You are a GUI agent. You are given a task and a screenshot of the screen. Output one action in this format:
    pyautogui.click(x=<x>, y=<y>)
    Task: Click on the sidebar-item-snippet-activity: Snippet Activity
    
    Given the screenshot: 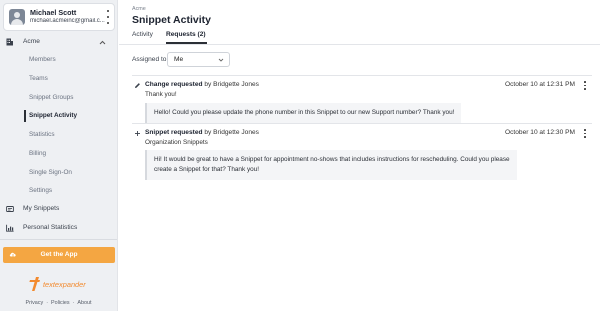 What is the action you would take?
    pyautogui.click(x=58, y=116)
    